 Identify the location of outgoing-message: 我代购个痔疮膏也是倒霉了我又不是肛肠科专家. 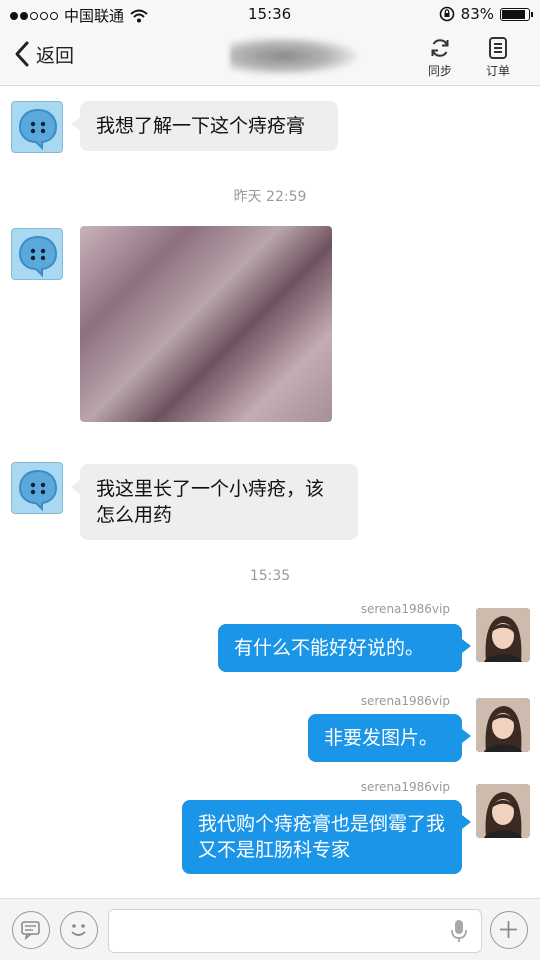
(326, 837).